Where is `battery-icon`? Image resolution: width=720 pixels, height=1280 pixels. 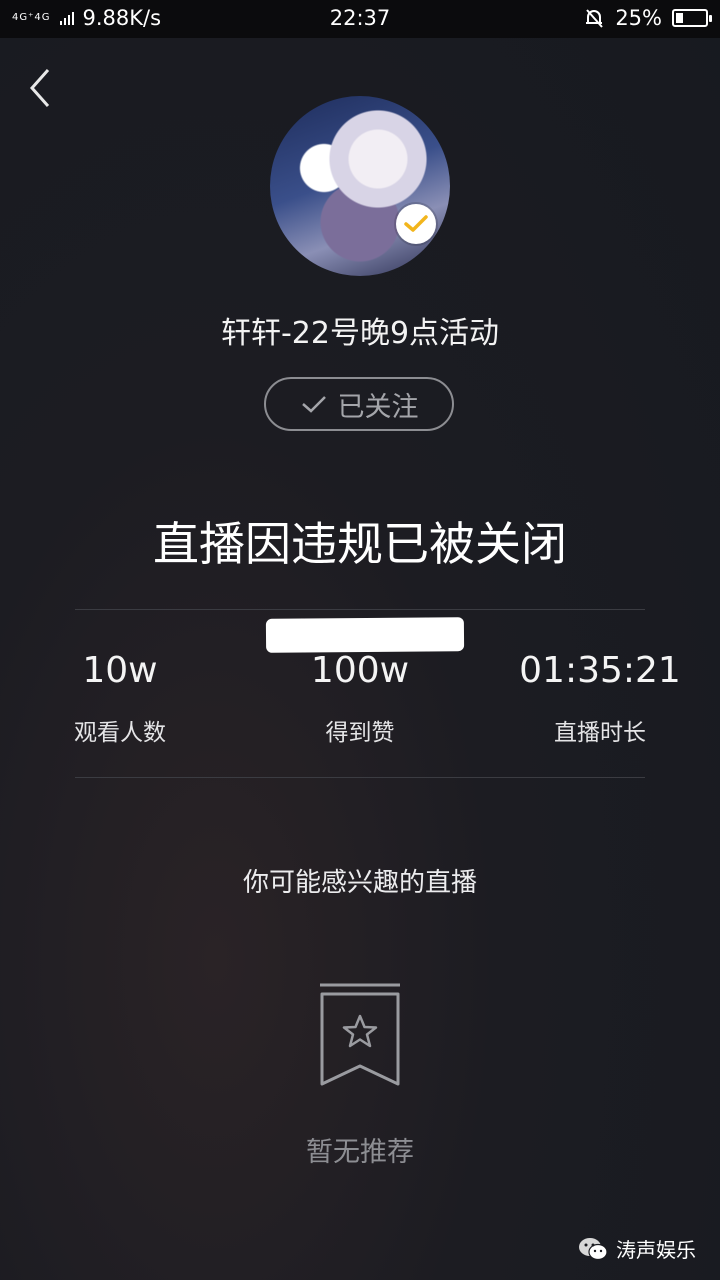
battery-icon is located at coordinates (692, 18).